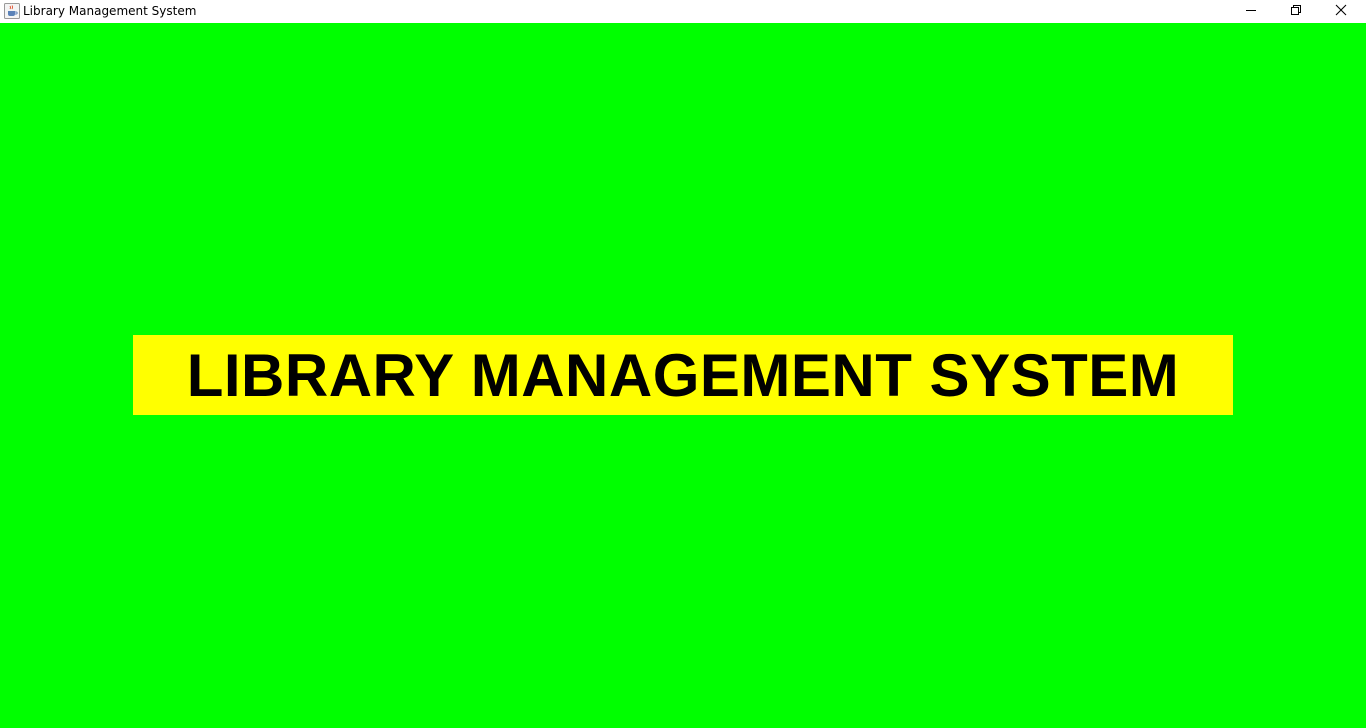 This screenshot has height=728, width=1366. What do you see at coordinates (683, 11) in the screenshot?
I see `title-bar: Library Management System` at bounding box center [683, 11].